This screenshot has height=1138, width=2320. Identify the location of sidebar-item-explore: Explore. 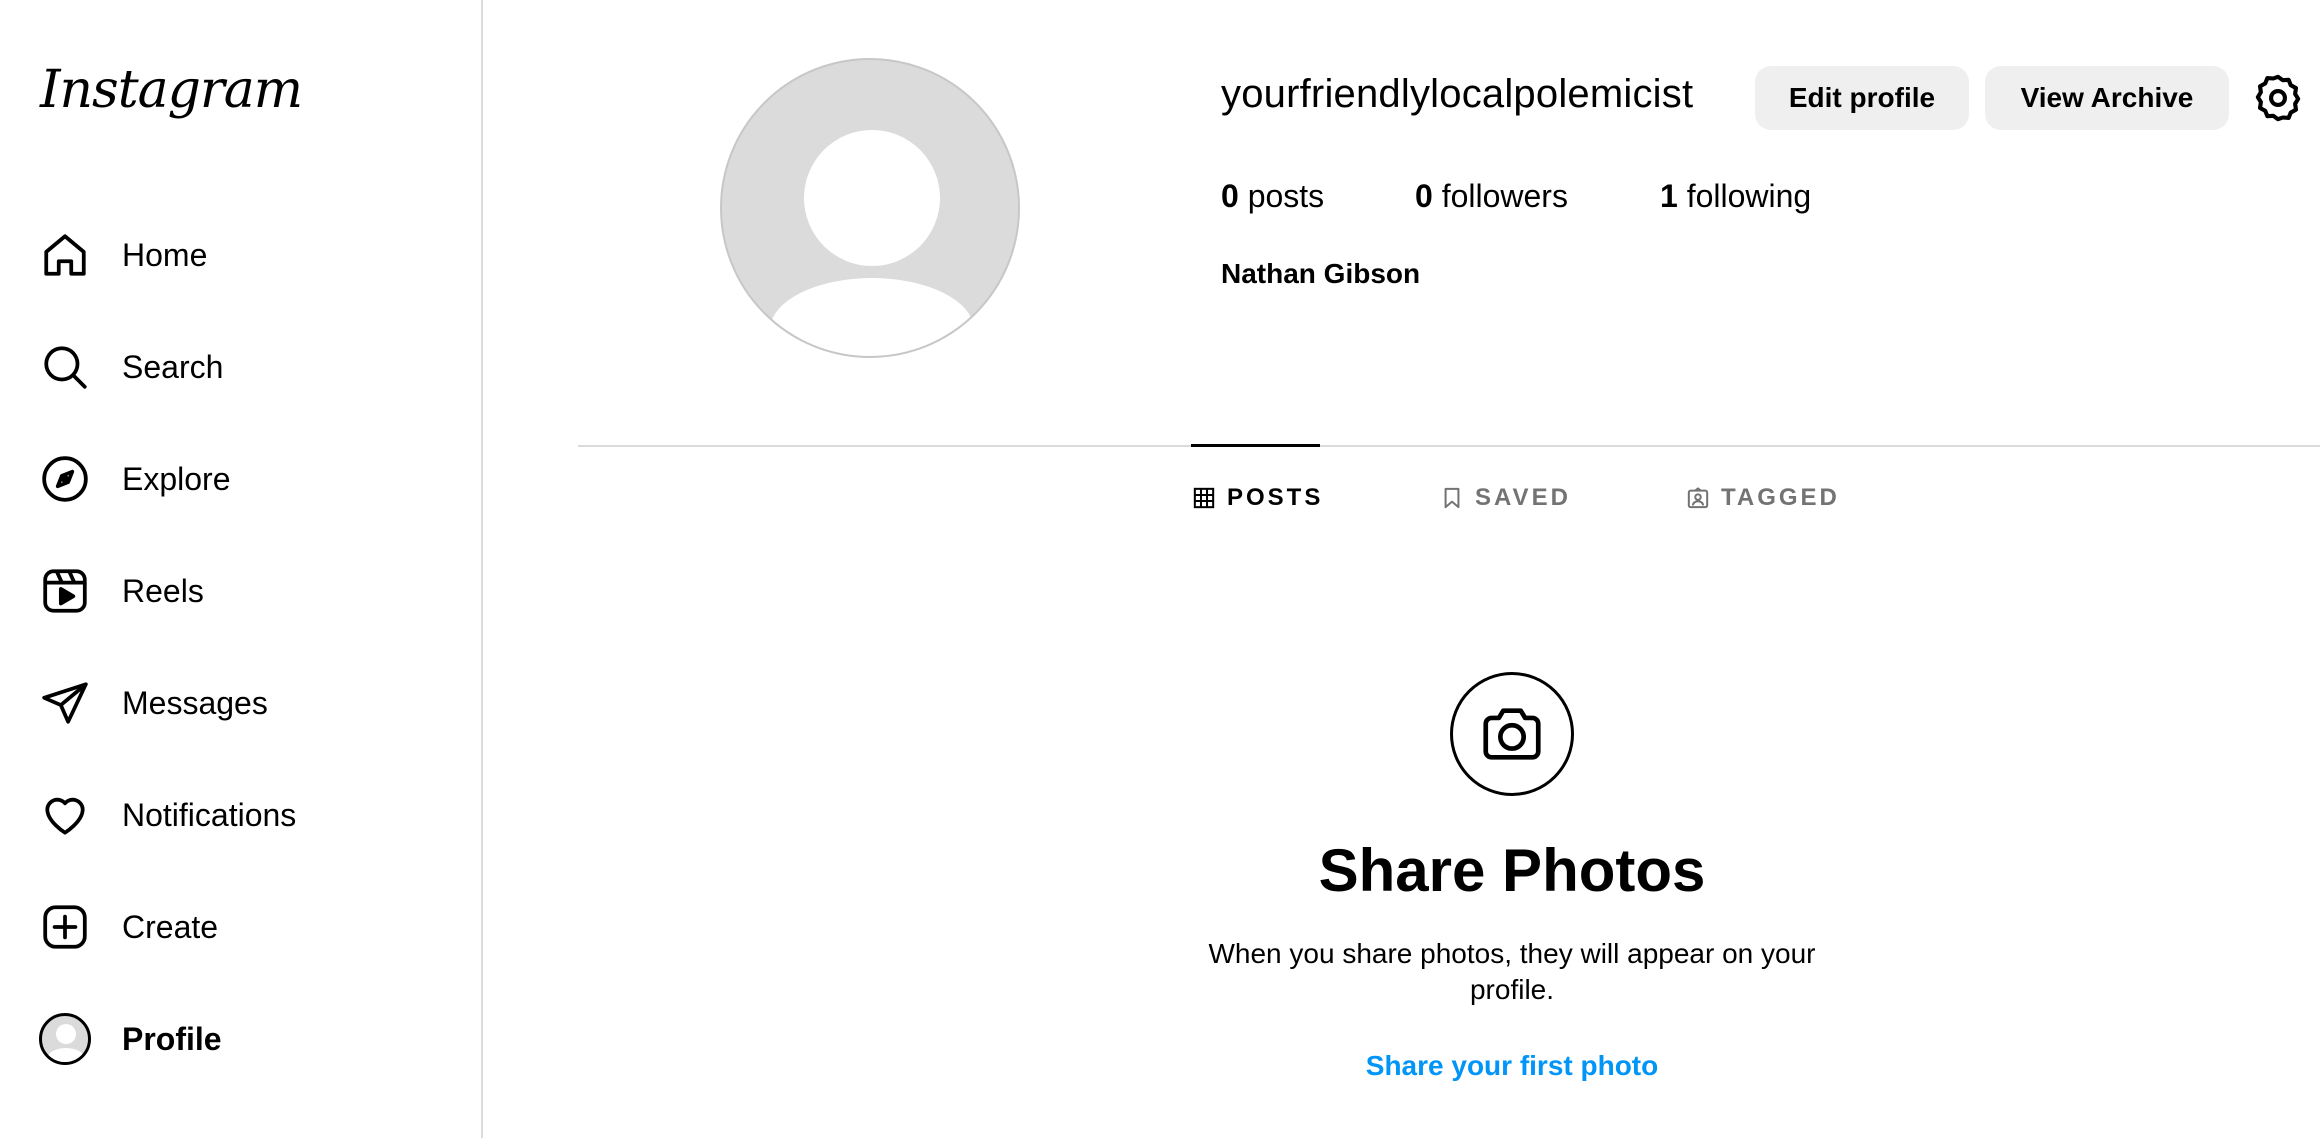
(246, 479).